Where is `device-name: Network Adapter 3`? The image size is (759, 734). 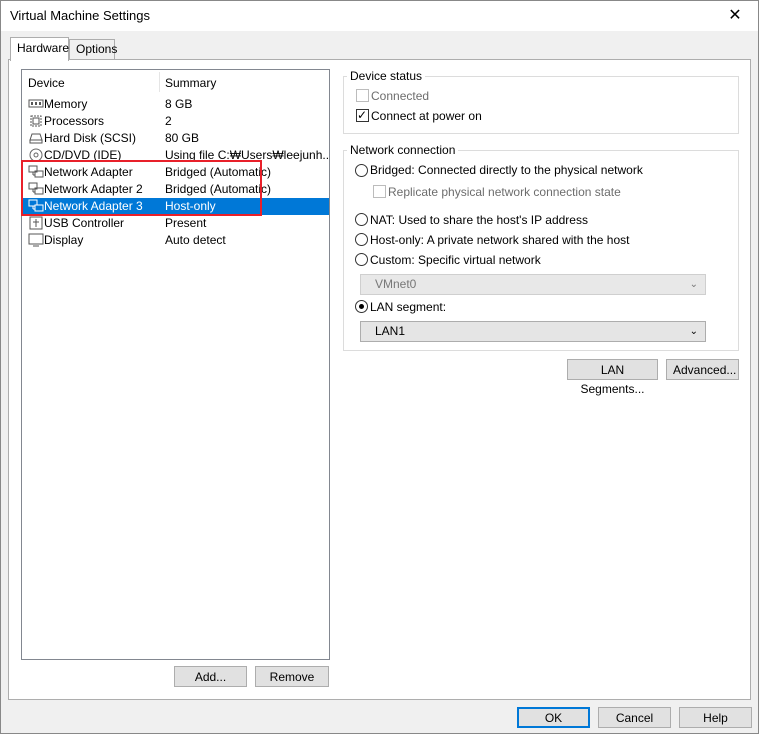
device-name: Network Adapter 3 is located at coordinates (93, 206).